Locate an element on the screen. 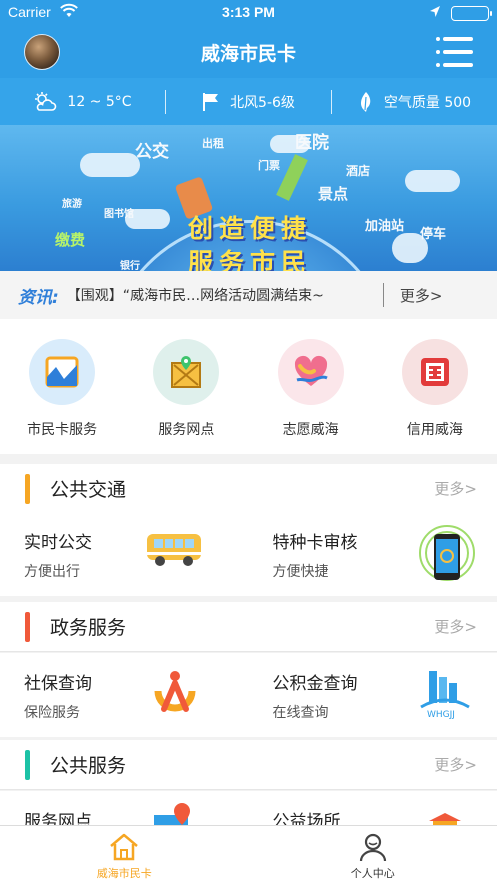  banner-word: 停车 is located at coordinates (433, 234).